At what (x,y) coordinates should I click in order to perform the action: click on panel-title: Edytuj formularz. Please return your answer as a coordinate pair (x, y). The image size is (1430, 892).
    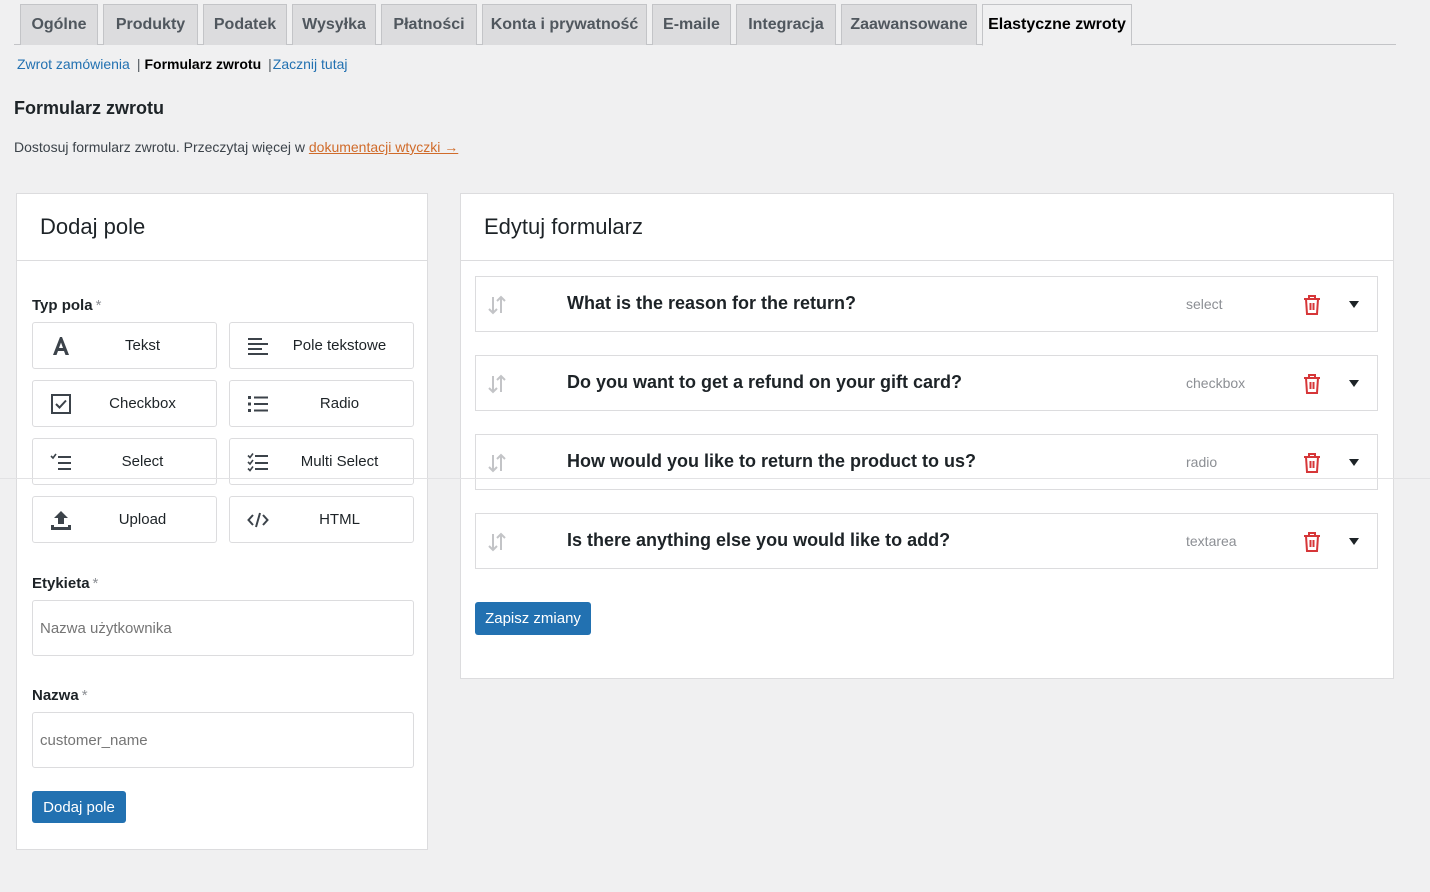
    Looking at the image, I should click on (927, 227).